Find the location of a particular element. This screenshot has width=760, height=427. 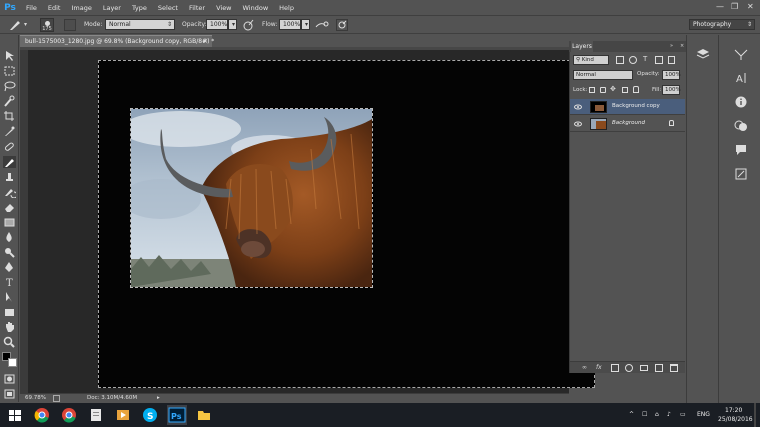

menu-filter: Filter is located at coordinates (197, 8).